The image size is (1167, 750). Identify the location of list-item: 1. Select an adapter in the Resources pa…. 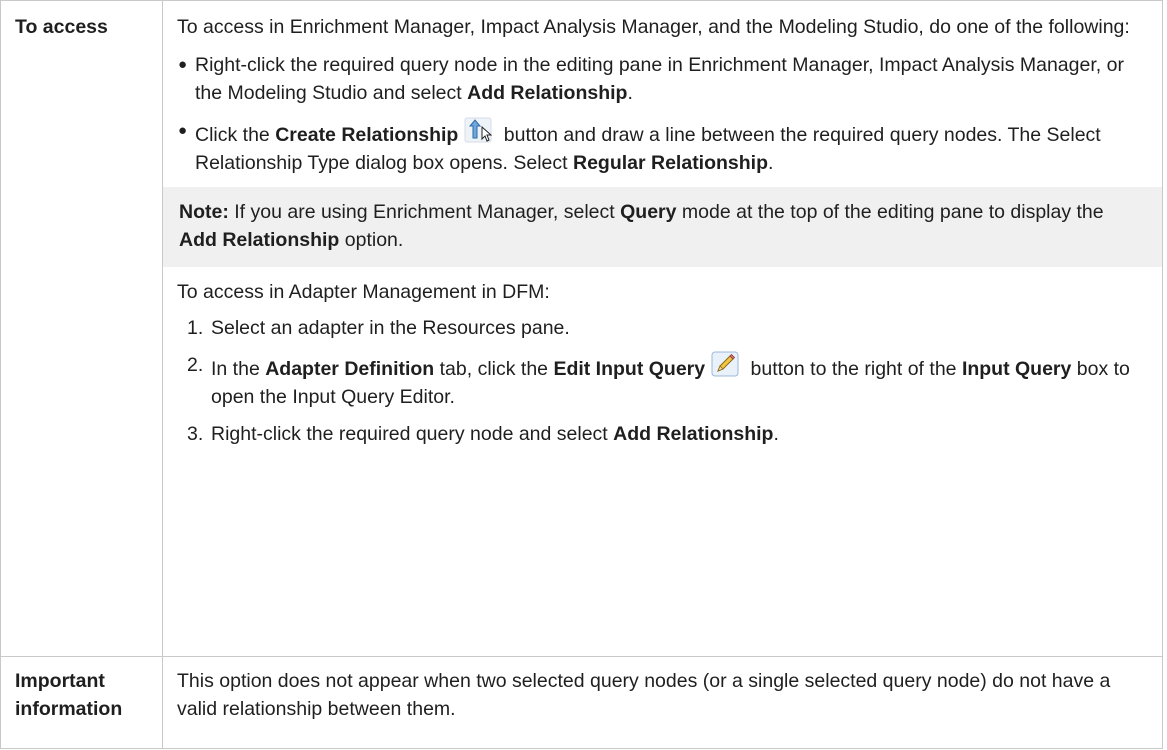
(378, 328).